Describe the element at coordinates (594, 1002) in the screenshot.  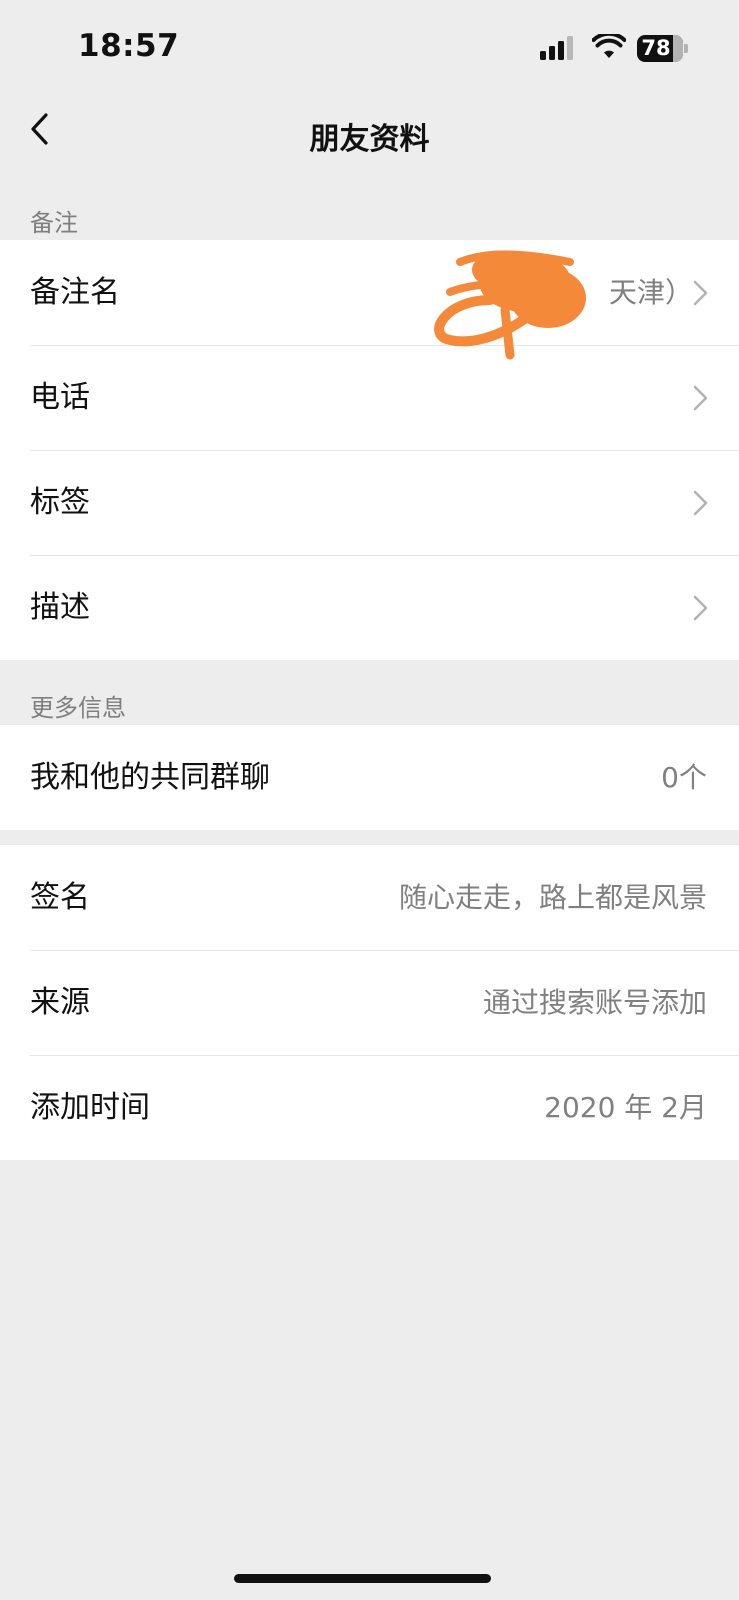
I see `row-value: 通过搜索账号添加` at that location.